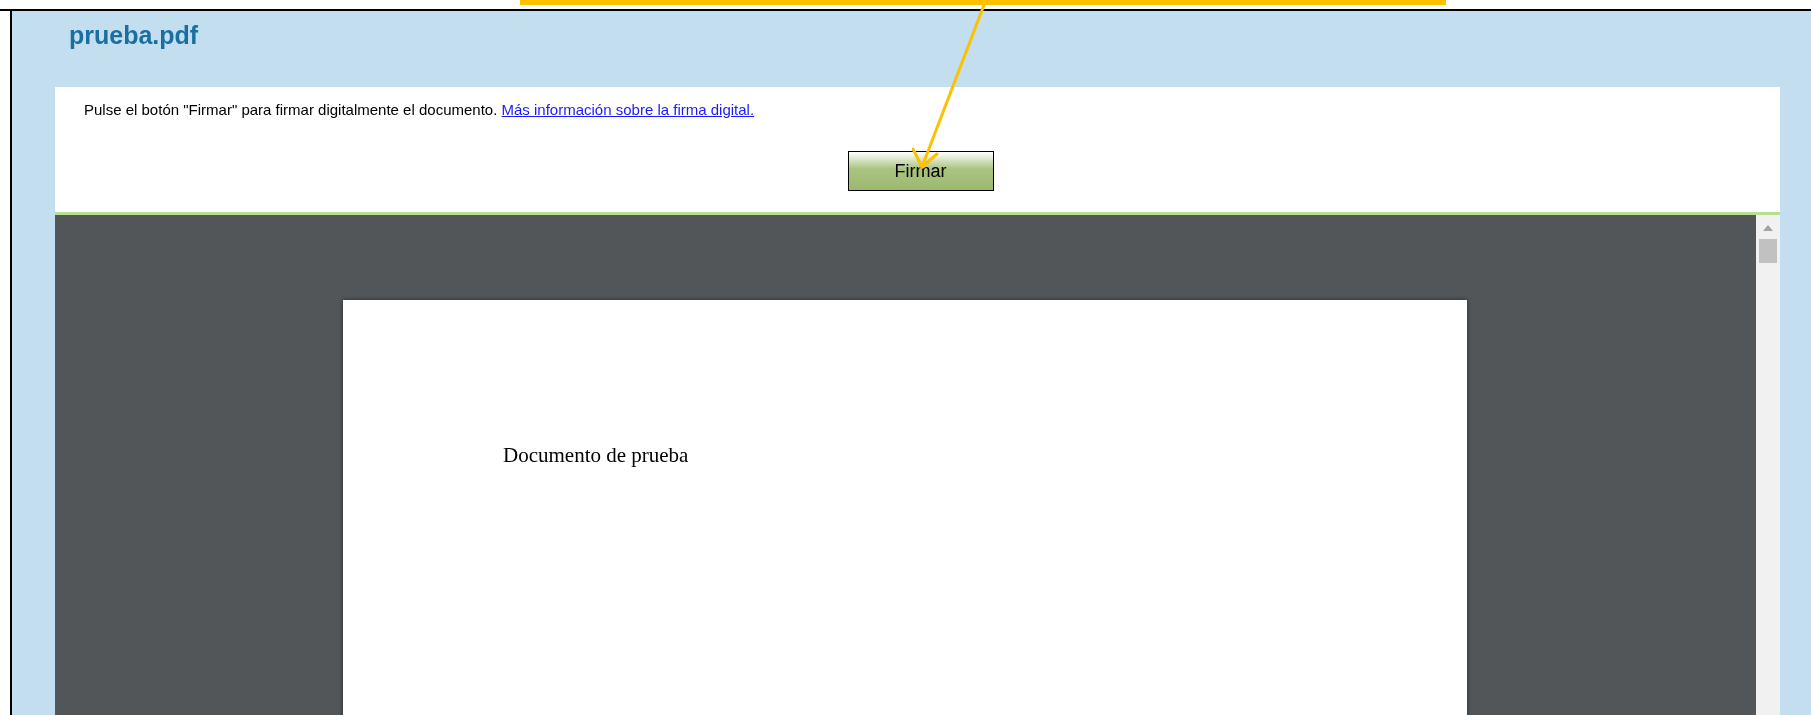  What do you see at coordinates (920, 171) in the screenshot?
I see `sign-button: Firmar` at bounding box center [920, 171].